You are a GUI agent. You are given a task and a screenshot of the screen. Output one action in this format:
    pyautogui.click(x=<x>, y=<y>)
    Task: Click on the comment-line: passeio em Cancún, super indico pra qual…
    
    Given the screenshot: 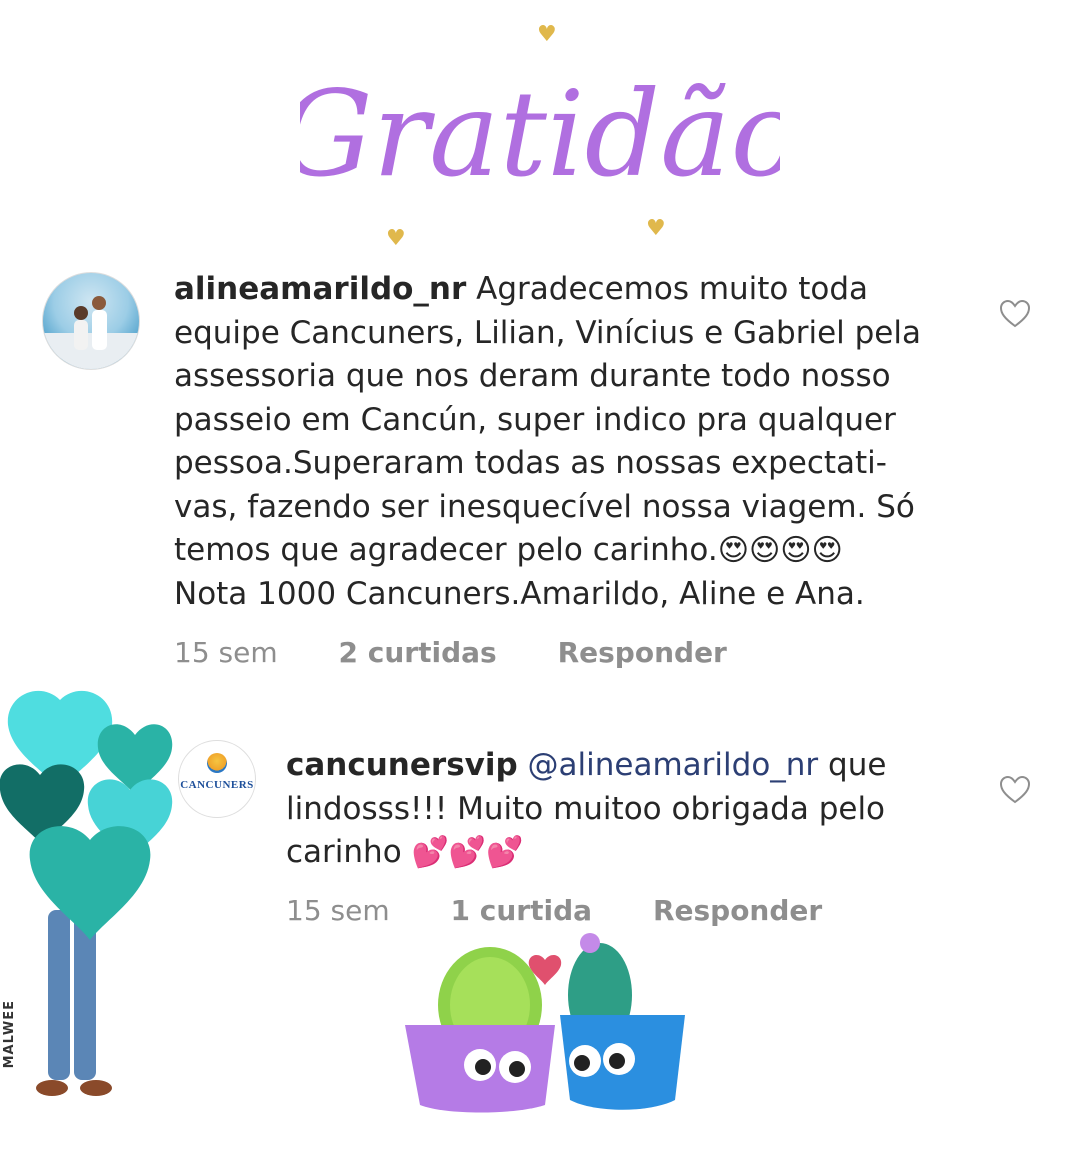 What is the action you would take?
    pyautogui.click(x=535, y=419)
    